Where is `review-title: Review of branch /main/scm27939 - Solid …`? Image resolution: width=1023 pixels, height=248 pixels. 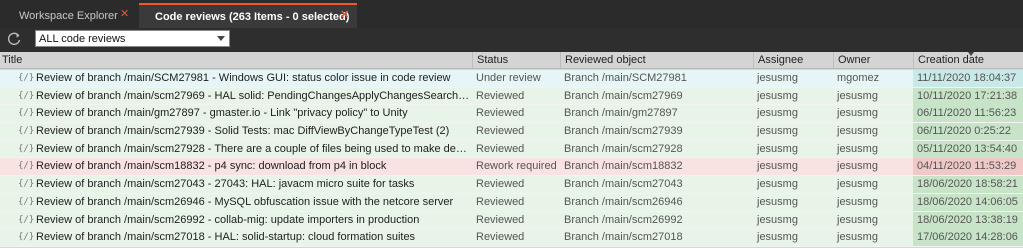
review-title: Review of branch /main/scm27939 - Solid … is located at coordinates (243, 131).